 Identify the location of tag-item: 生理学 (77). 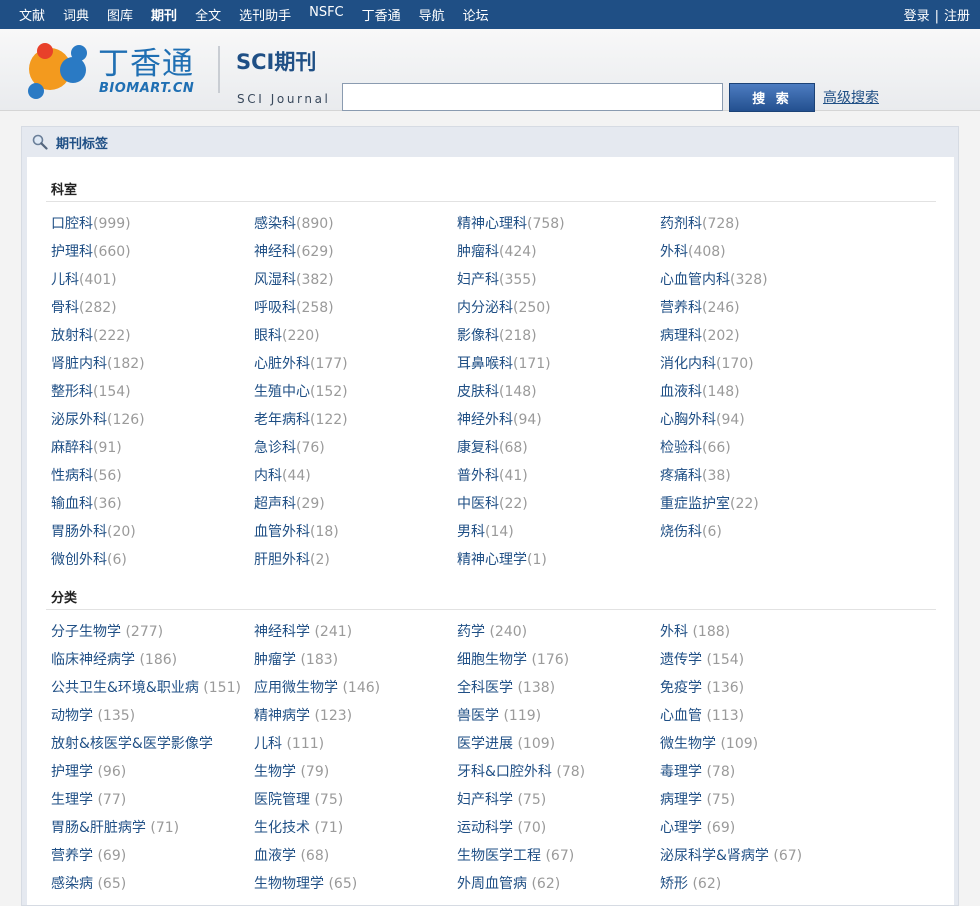
(88, 799).